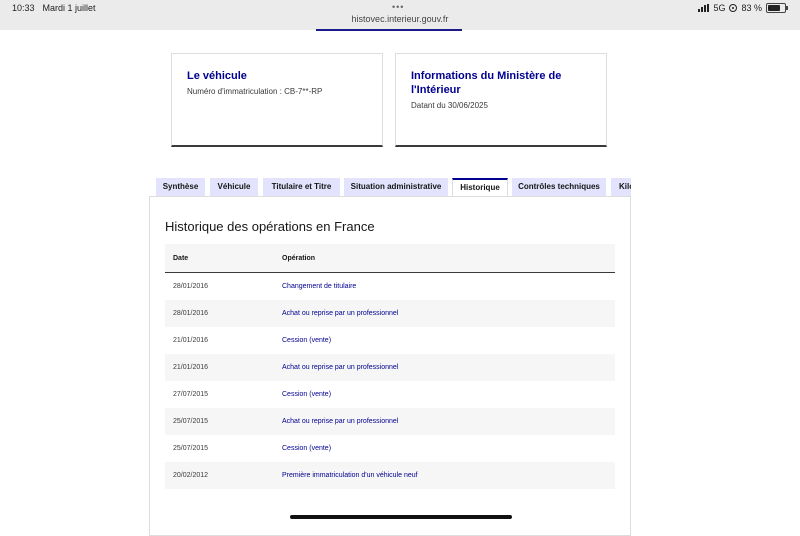  Describe the element at coordinates (234, 187) in the screenshot. I see `tab-vehicule: Véhicule` at that location.